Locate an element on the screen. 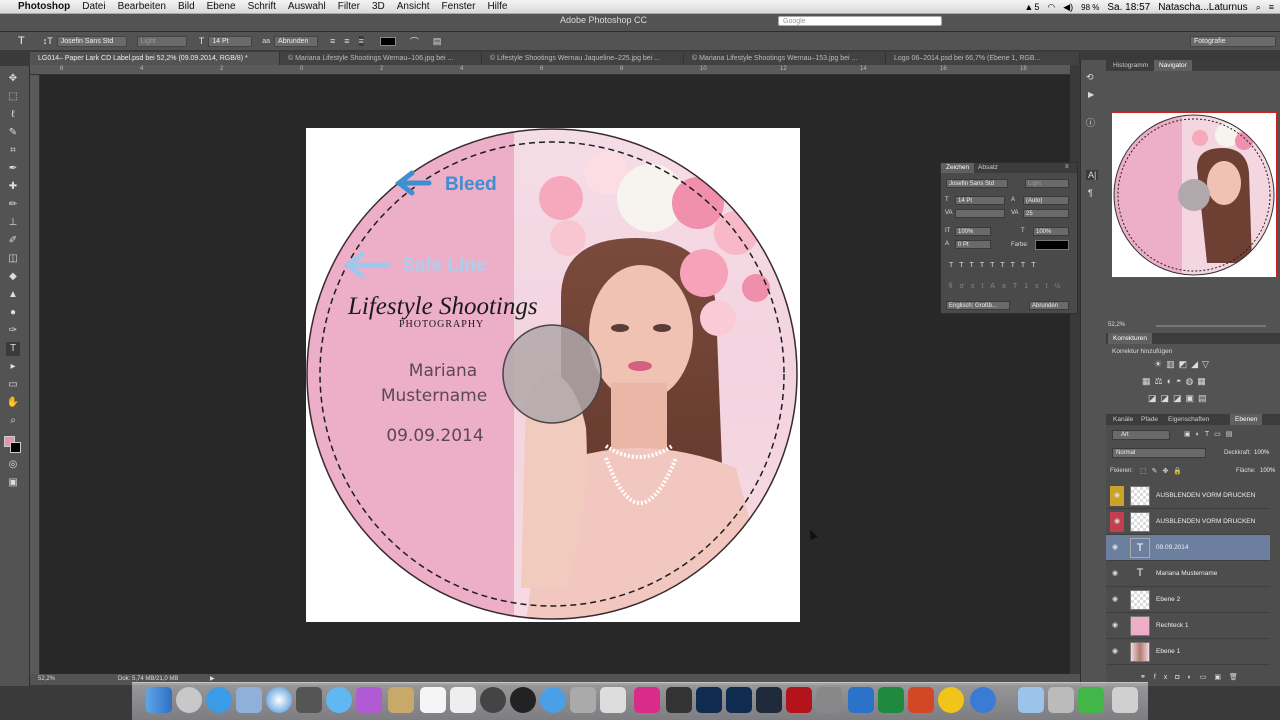 This screenshot has height=720, width=1280. contacts-icon is located at coordinates (401, 700).